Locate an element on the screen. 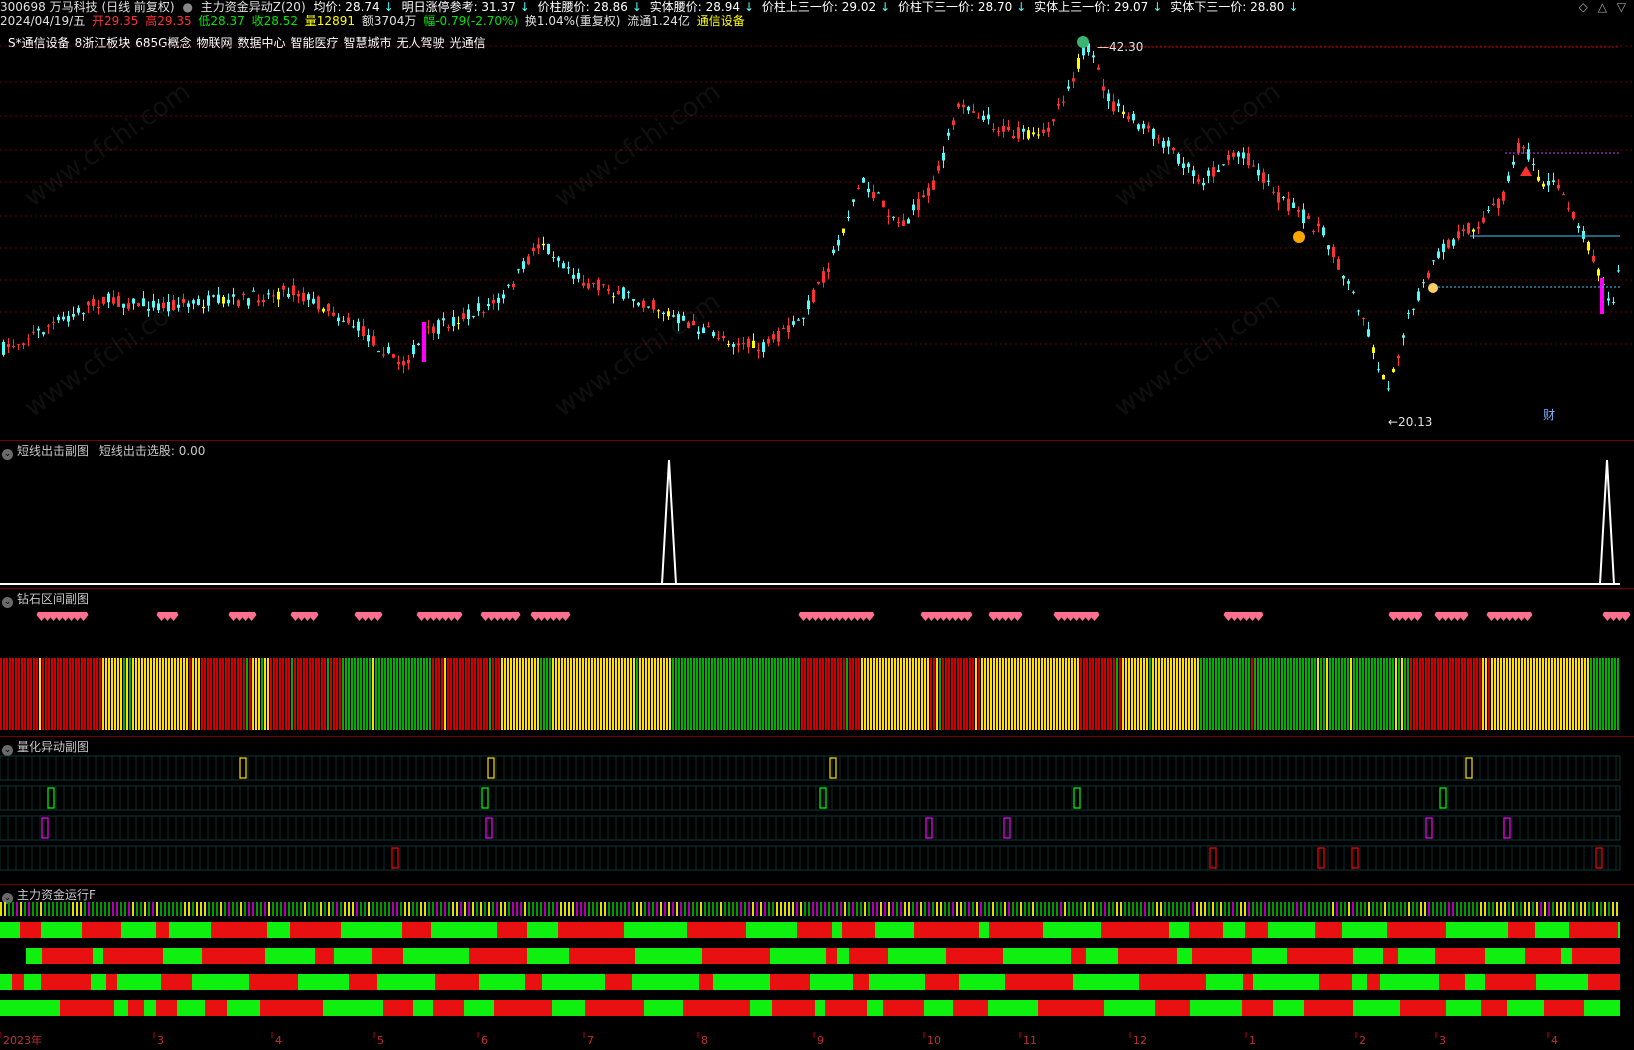 The height and width of the screenshot is (1050, 1634). window-controls: ◇ △ ▽ is located at coordinates (1602, 7).